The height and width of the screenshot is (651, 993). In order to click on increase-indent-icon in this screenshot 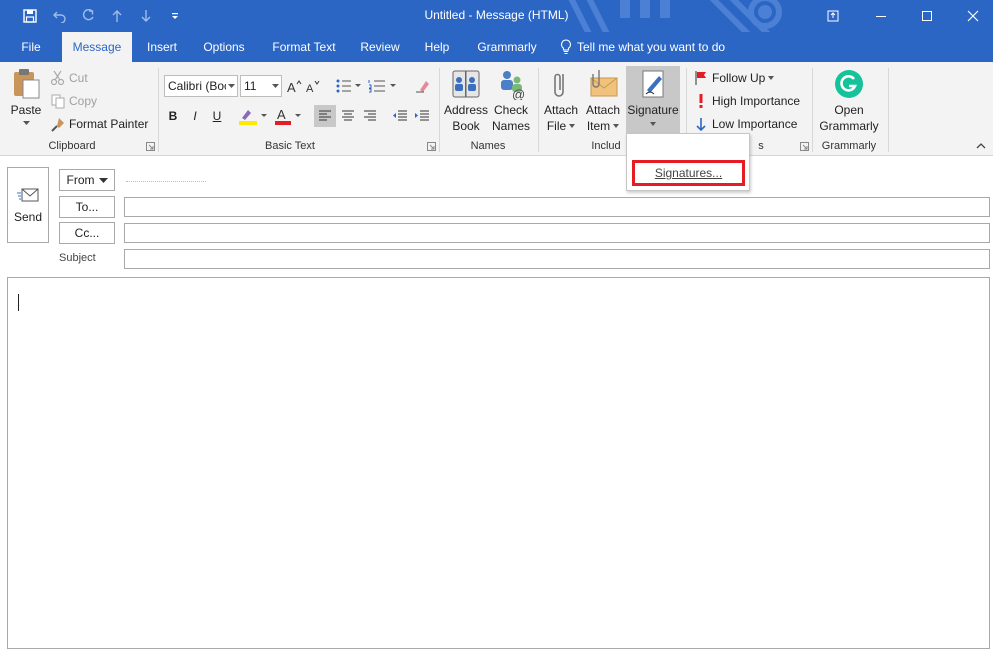, I will do `click(422, 116)`.